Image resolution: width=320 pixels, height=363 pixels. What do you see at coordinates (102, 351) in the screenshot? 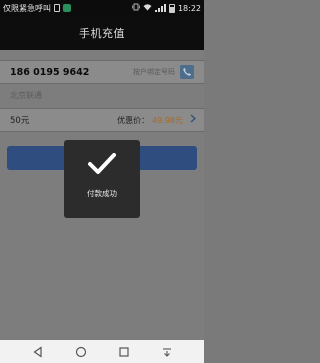
I see `navigation-bar` at bounding box center [102, 351].